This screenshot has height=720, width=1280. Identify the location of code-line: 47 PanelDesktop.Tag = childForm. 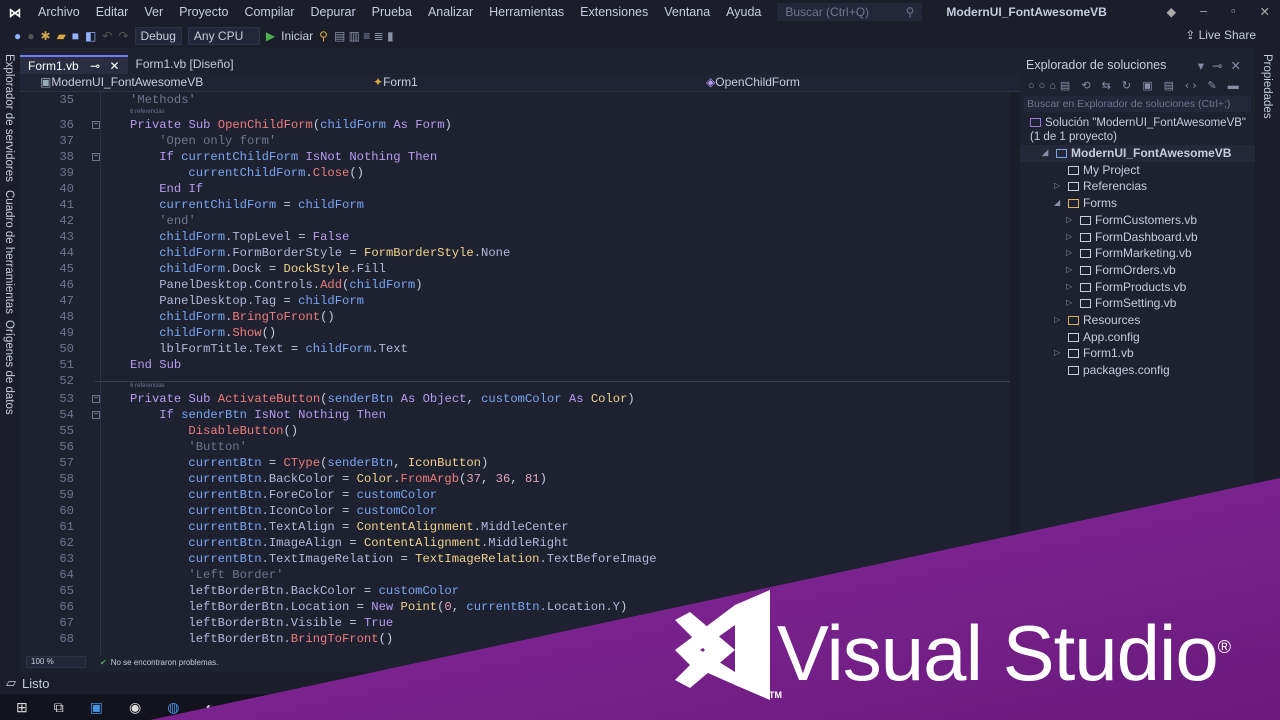
(515, 301).